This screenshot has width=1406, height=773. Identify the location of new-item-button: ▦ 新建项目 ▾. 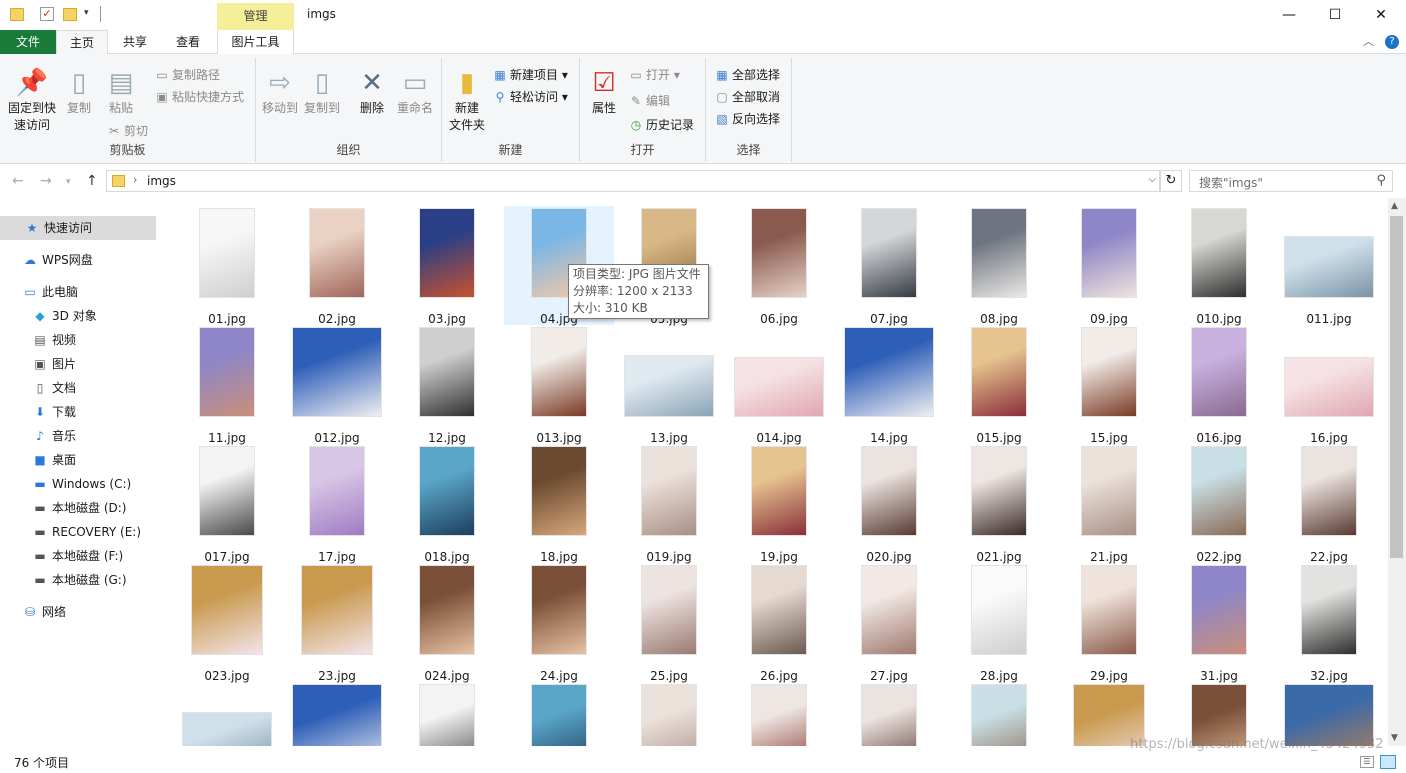
(530, 75).